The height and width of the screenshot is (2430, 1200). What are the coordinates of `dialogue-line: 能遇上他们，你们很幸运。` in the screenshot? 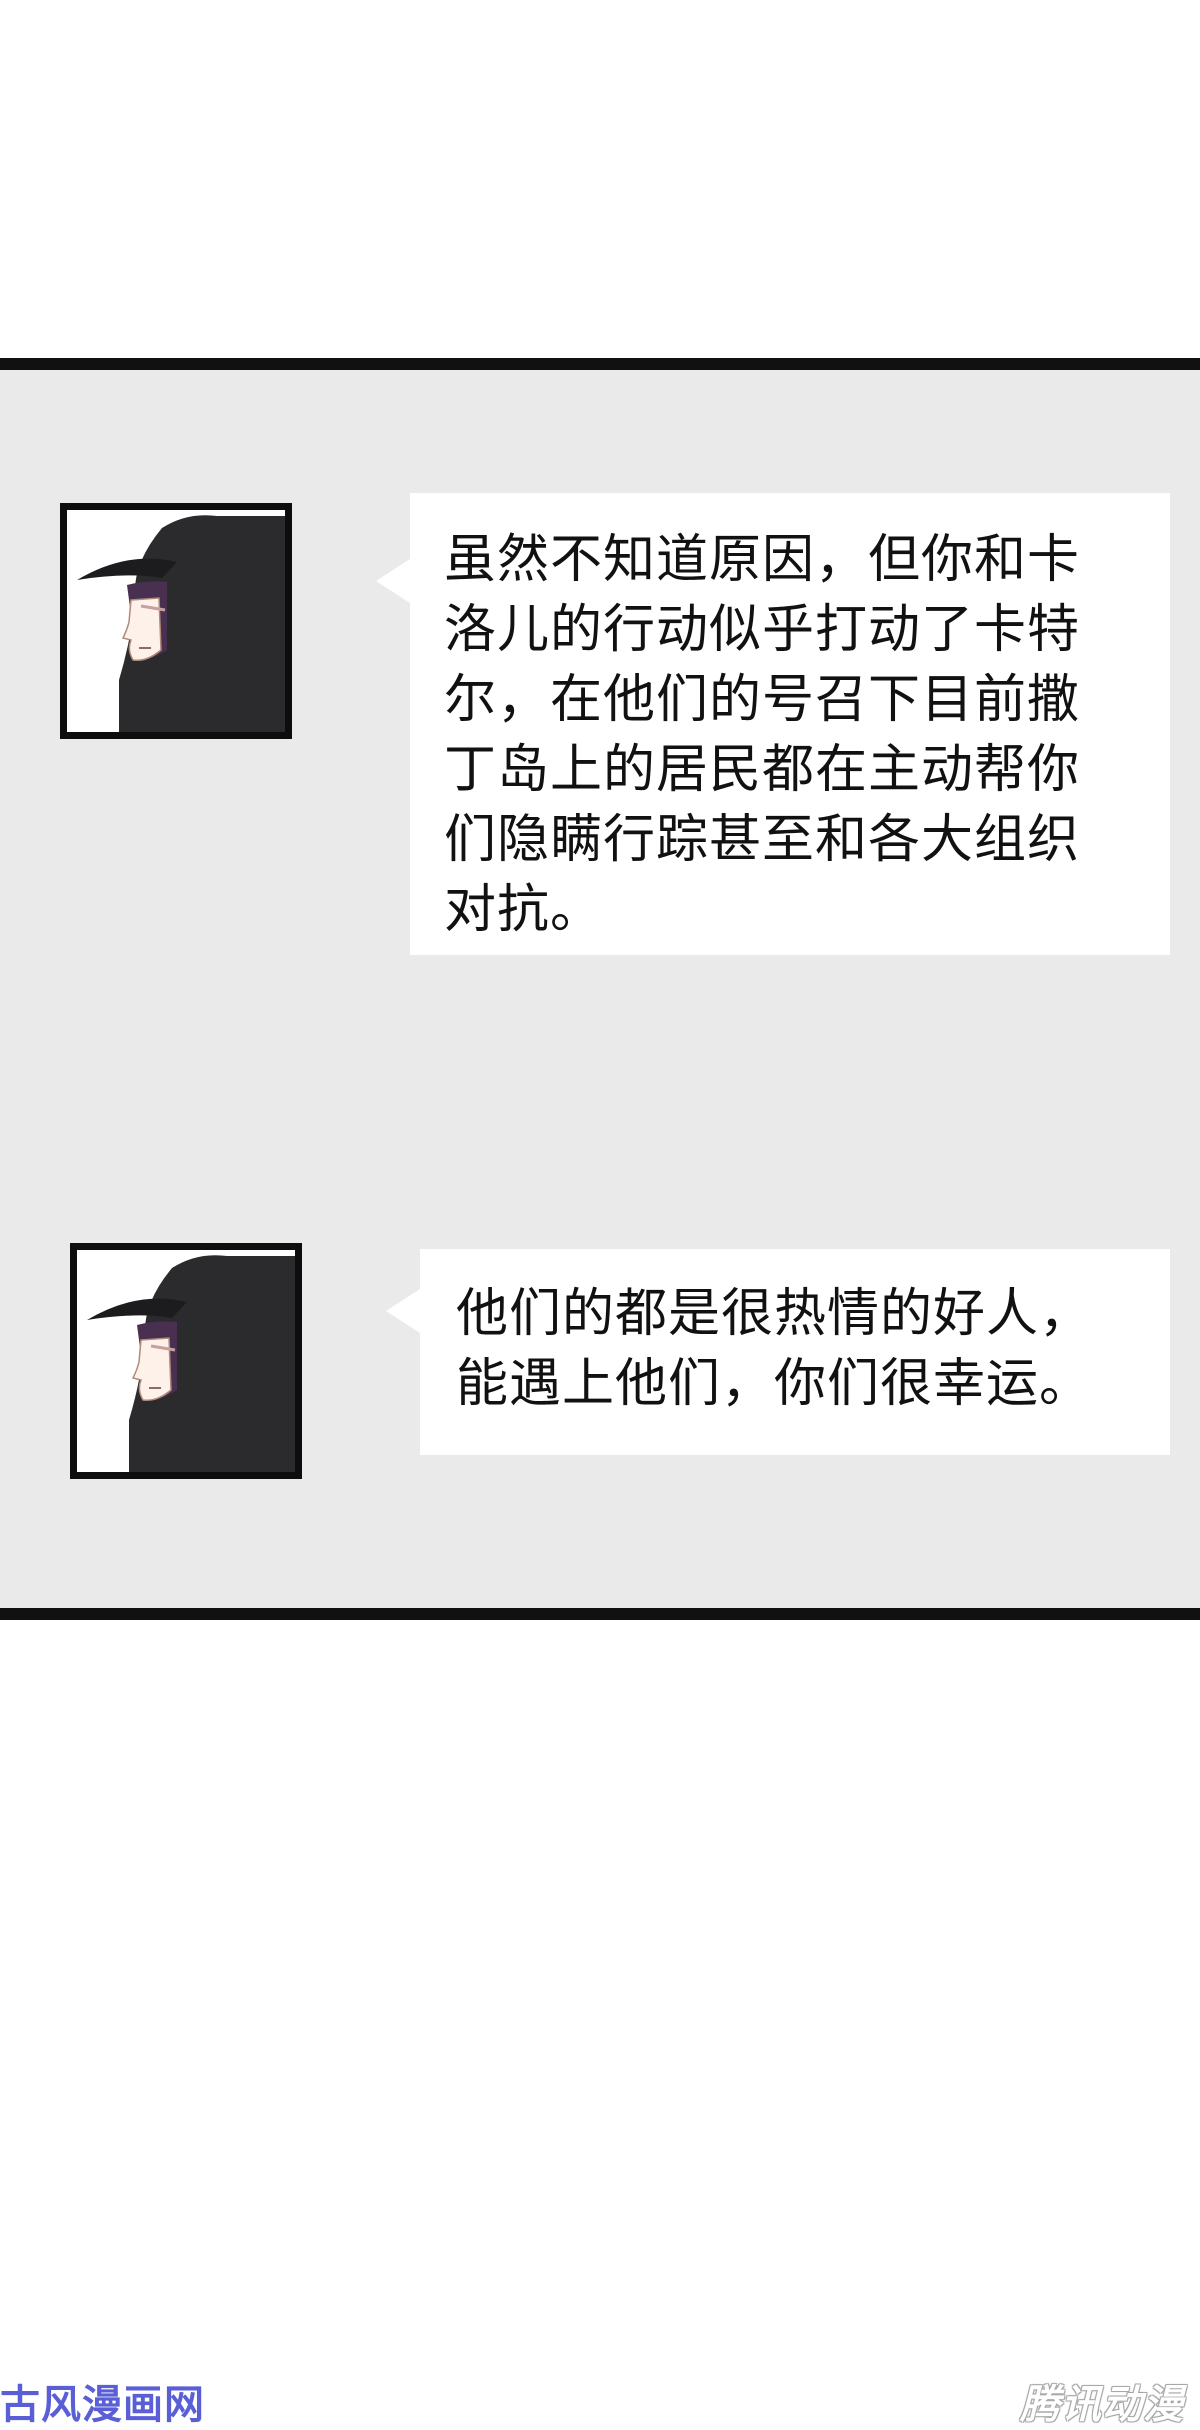 It's located at (774, 1384).